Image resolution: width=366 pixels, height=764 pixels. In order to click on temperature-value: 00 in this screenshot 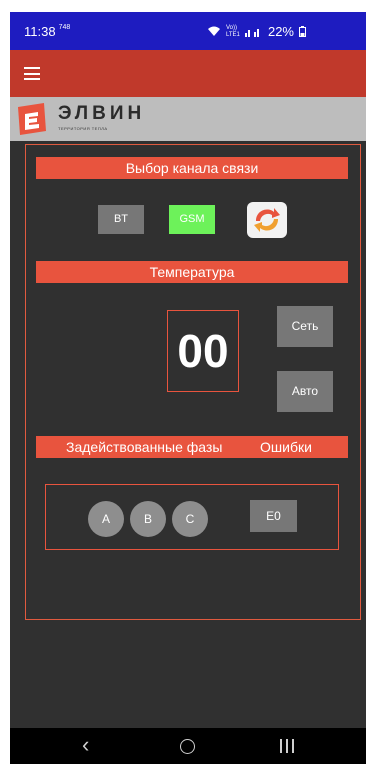, I will do `click(203, 351)`.